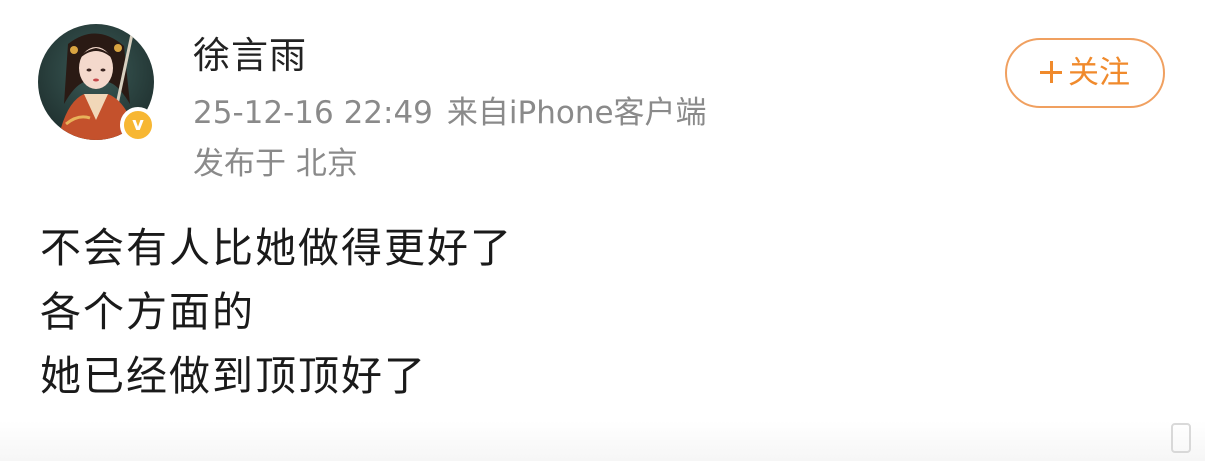 Image resolution: width=1205 pixels, height=461 pixels. I want to click on verified-badge-icon: v, so click(138, 125).